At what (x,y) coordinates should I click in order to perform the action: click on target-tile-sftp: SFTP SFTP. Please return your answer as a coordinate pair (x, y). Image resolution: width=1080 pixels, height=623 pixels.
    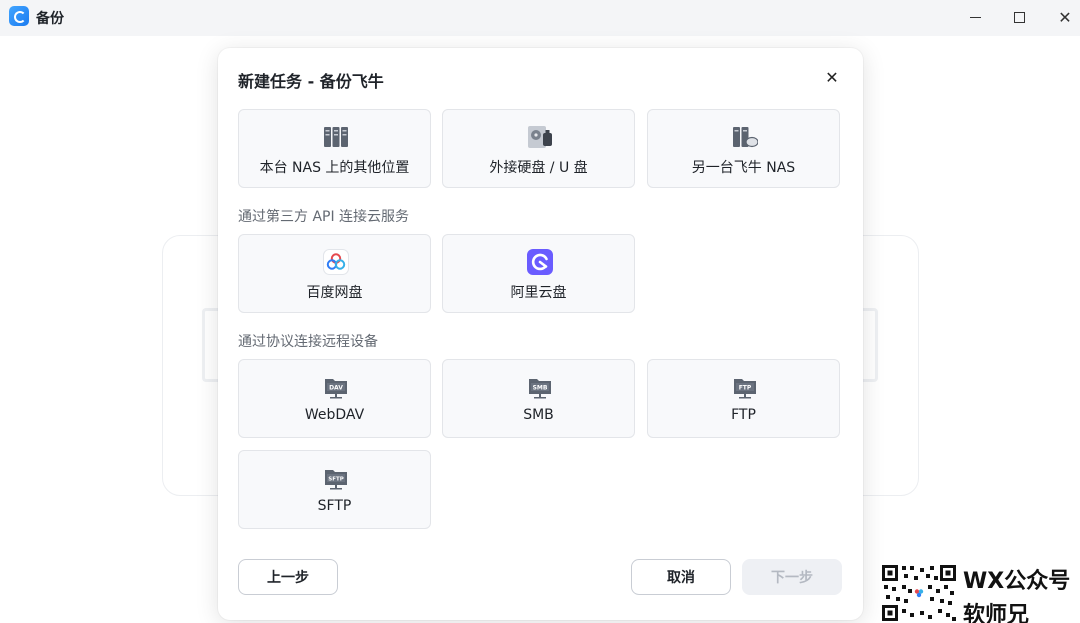
    Looking at the image, I should click on (334, 489).